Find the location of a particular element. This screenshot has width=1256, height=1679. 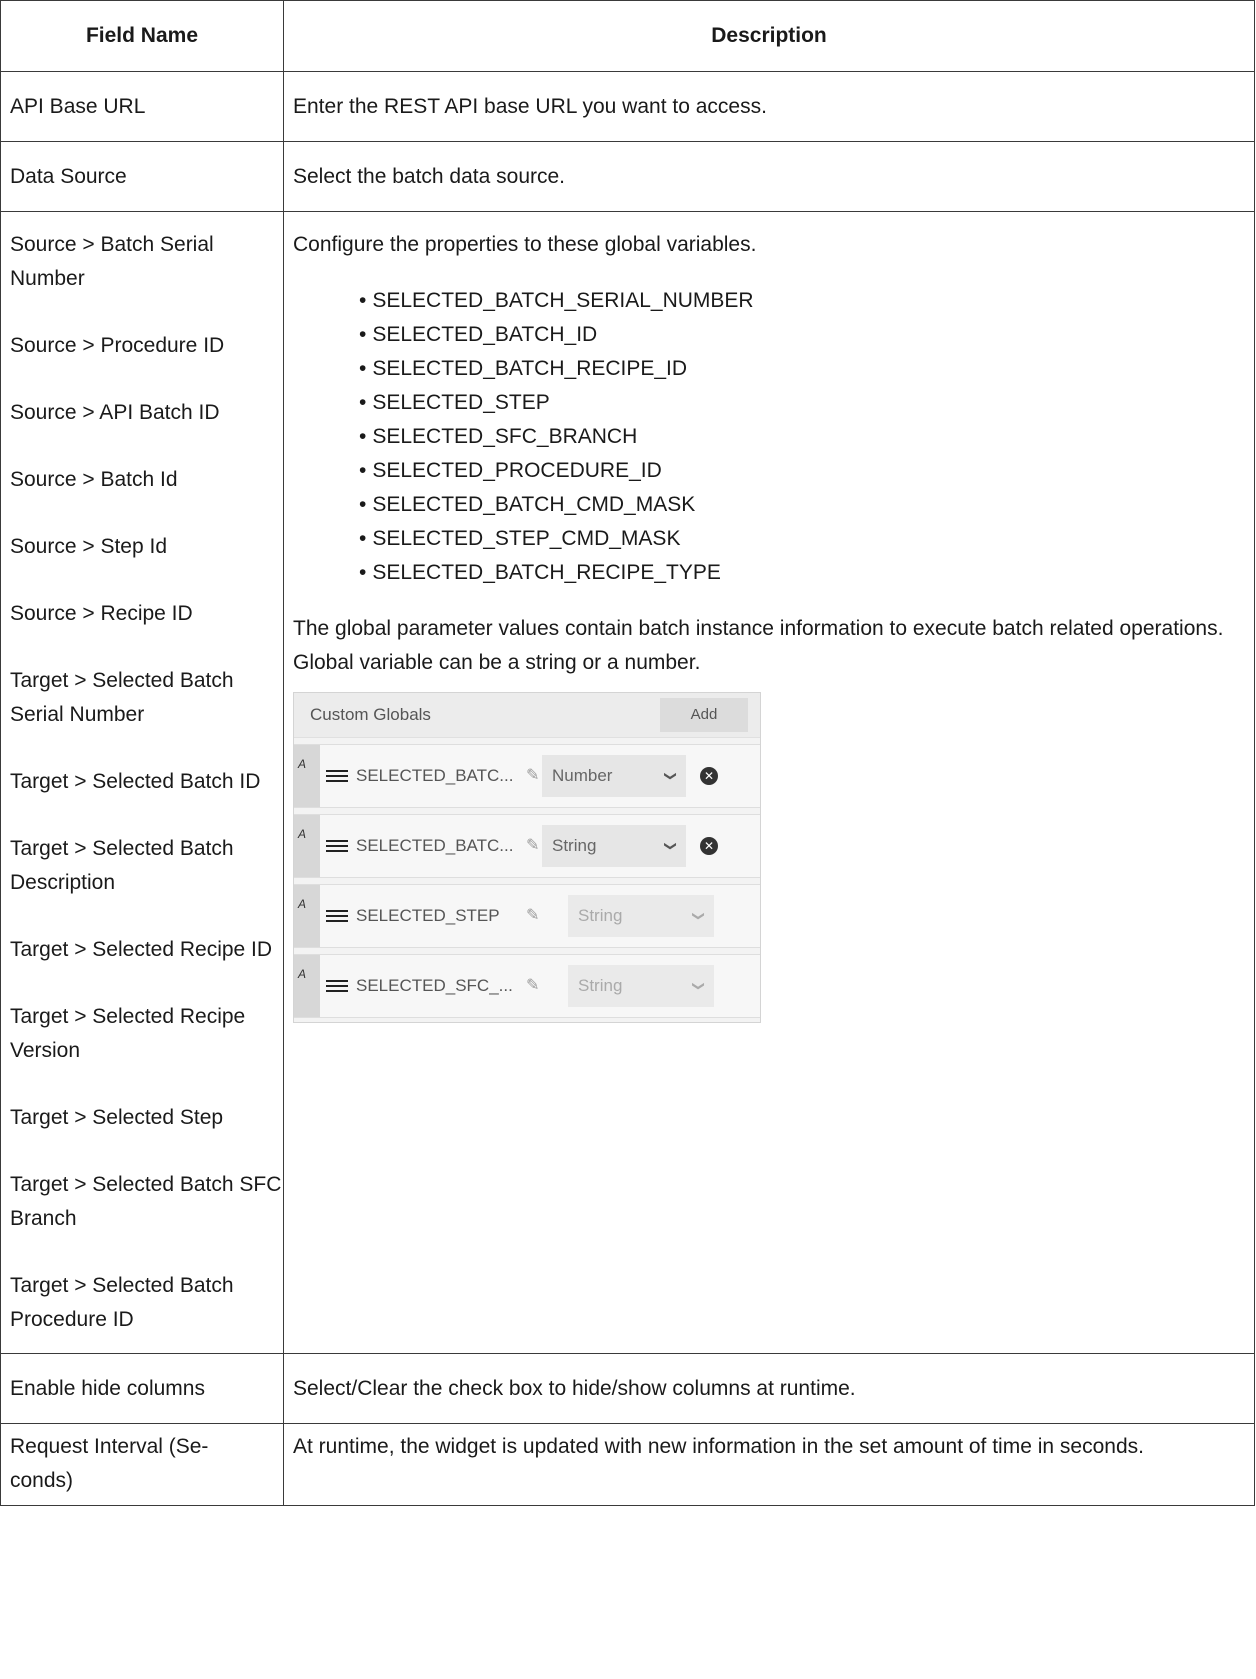

global-name: SELECTED_STEP is located at coordinates (428, 915).